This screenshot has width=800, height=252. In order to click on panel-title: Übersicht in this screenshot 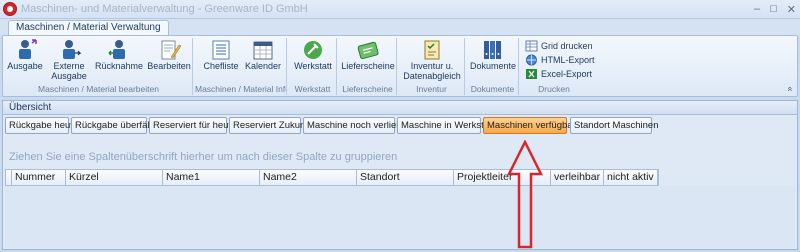, I will do `click(400, 108)`.